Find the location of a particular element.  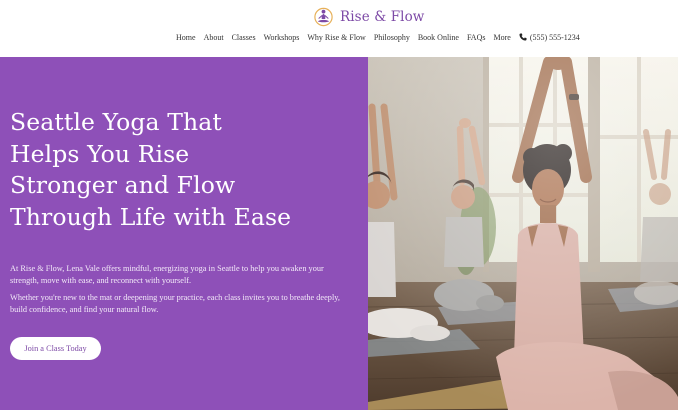

phone-link: (555) 555-1234 is located at coordinates (549, 37).